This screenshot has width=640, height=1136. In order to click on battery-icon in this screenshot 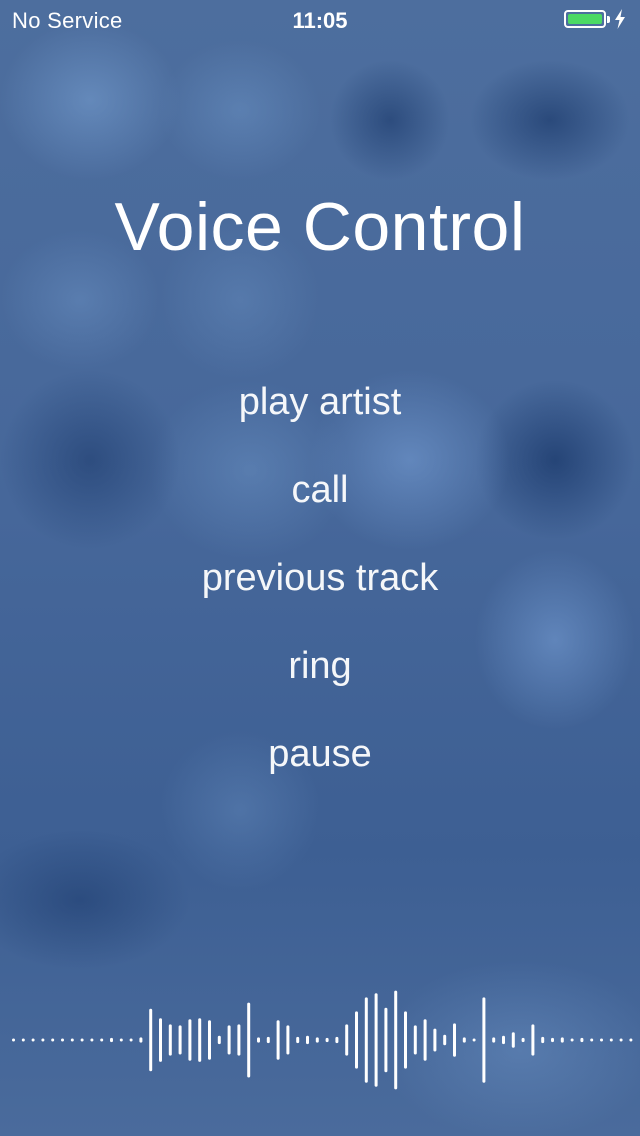, I will do `click(596, 20)`.